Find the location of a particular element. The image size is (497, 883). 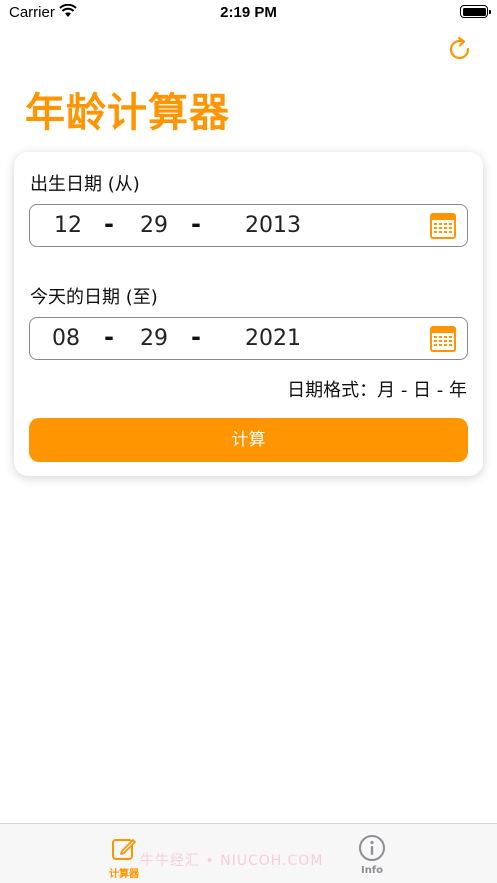

today-date-label: 今天的日期 (至) is located at coordinates (94, 297).